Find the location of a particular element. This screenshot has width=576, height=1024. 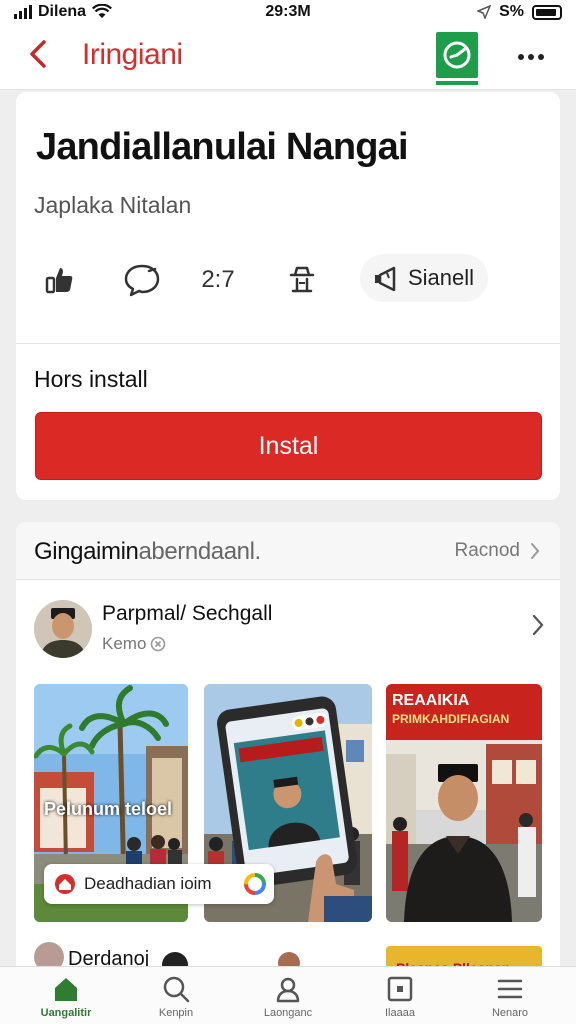

nav-search: Kenpin is located at coordinates (176, 999).